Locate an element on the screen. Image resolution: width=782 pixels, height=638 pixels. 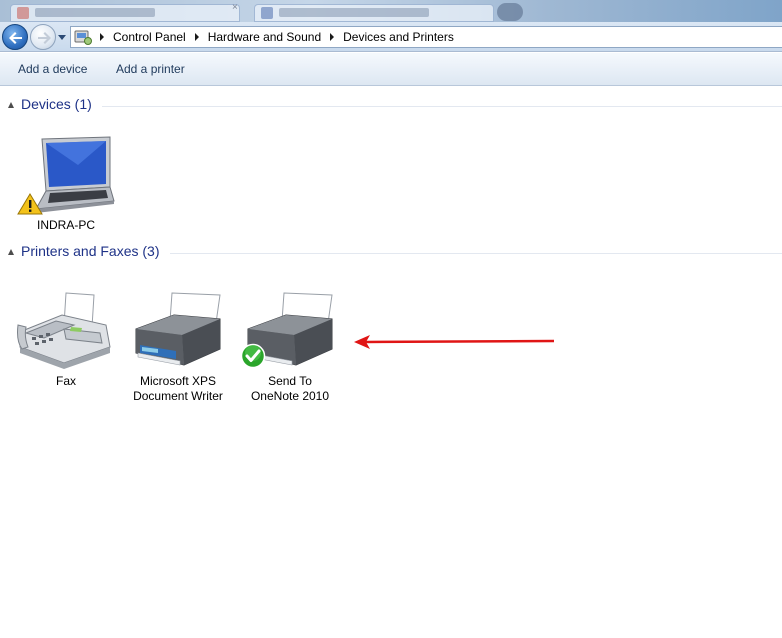
device-label: Fax is located at coordinates (65, 381).